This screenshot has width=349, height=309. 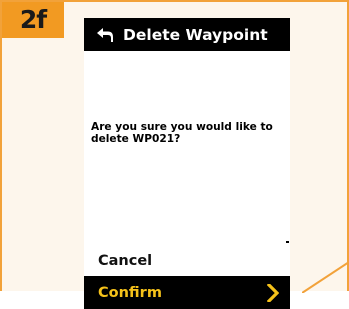 I want to click on title-bar: Delete Waypoint, so click(x=187, y=34).